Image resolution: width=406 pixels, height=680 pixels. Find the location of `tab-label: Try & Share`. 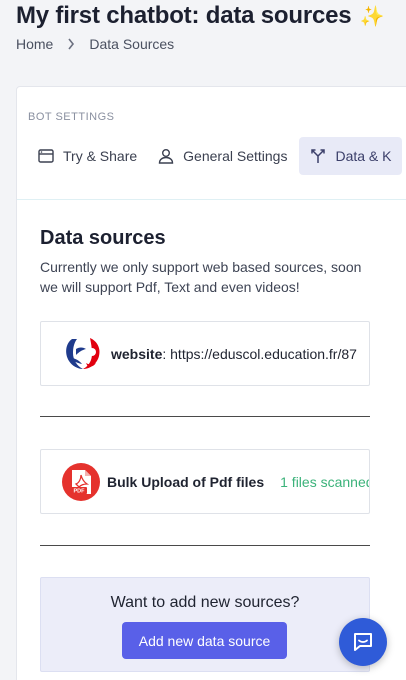

tab-label: Try & Share is located at coordinates (100, 156).